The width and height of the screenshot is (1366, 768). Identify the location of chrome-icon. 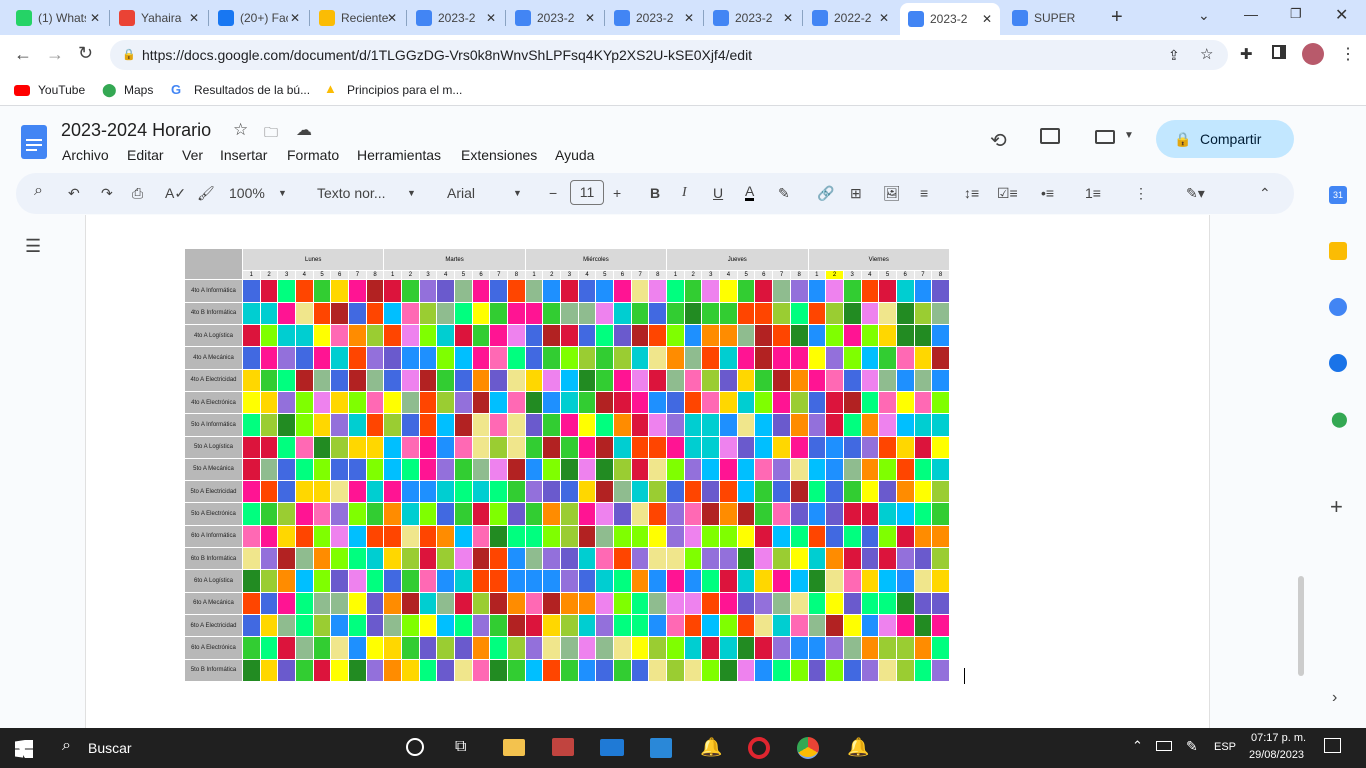
(808, 748).